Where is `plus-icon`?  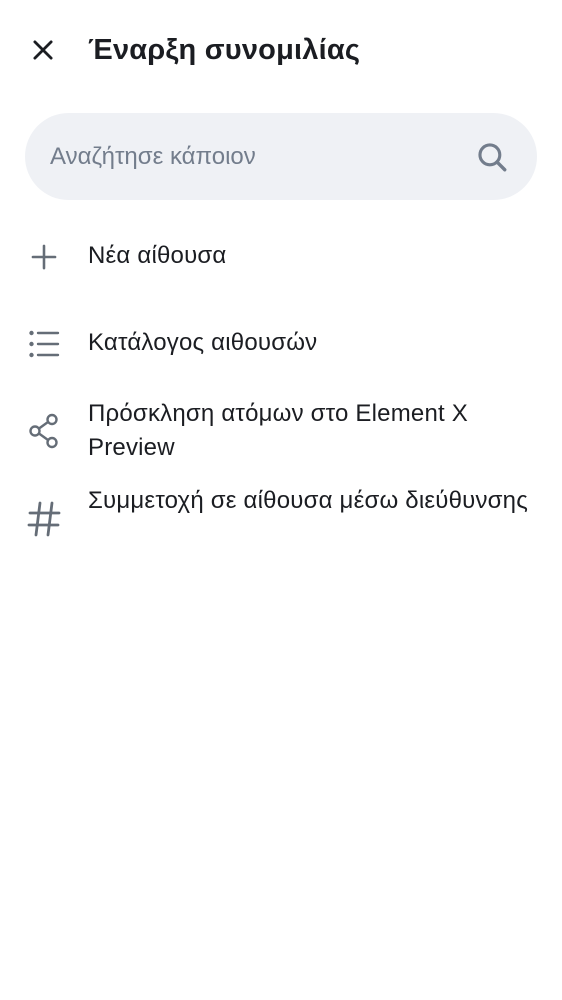
plus-icon is located at coordinates (44, 257).